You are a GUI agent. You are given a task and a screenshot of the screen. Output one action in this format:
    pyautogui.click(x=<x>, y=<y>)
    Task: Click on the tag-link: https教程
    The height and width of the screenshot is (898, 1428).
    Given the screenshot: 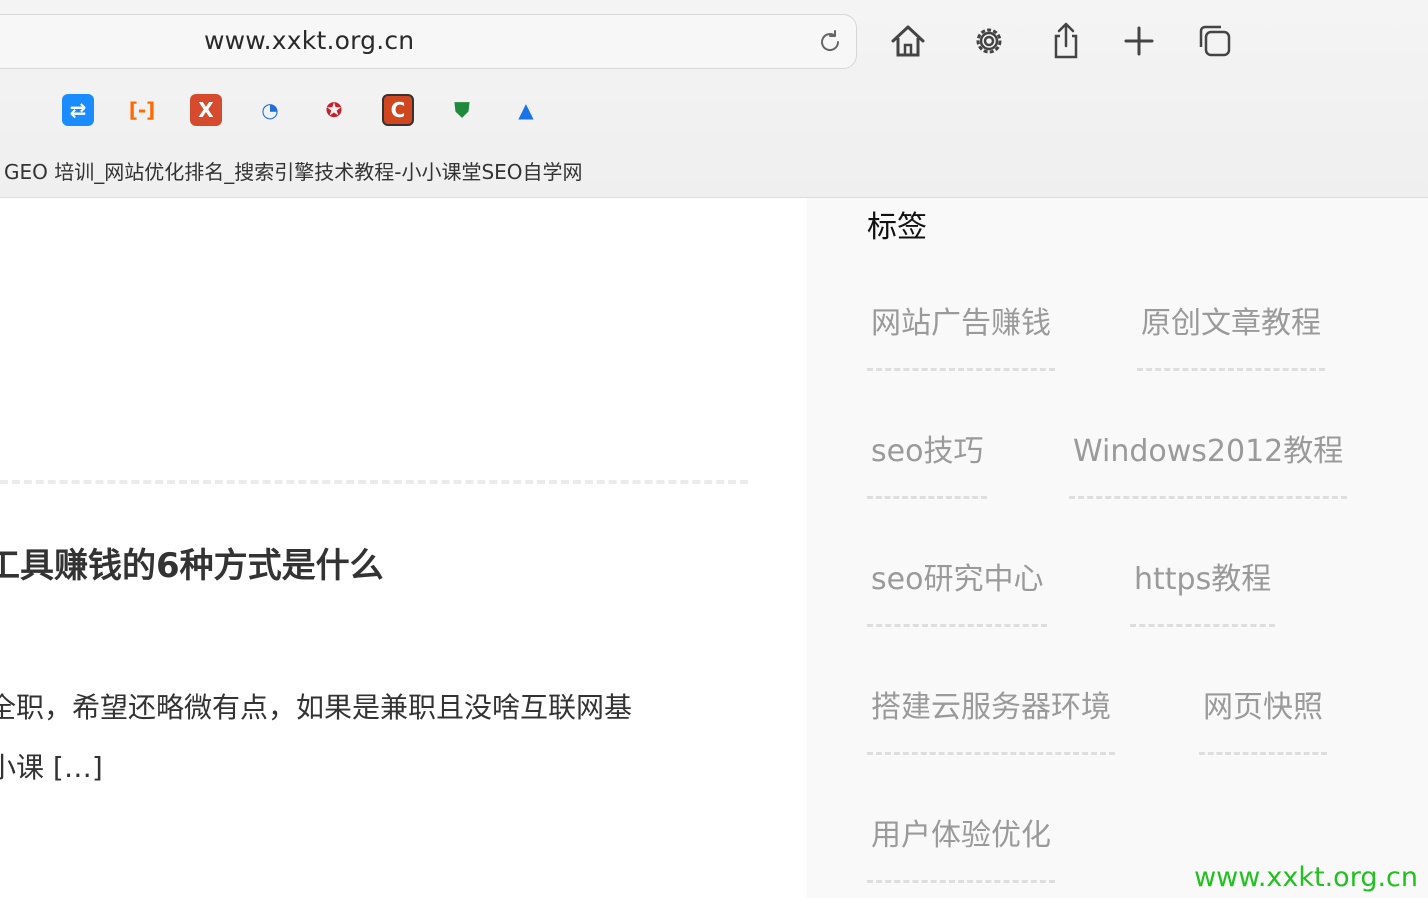 What is the action you would take?
    pyautogui.click(x=1203, y=590)
    